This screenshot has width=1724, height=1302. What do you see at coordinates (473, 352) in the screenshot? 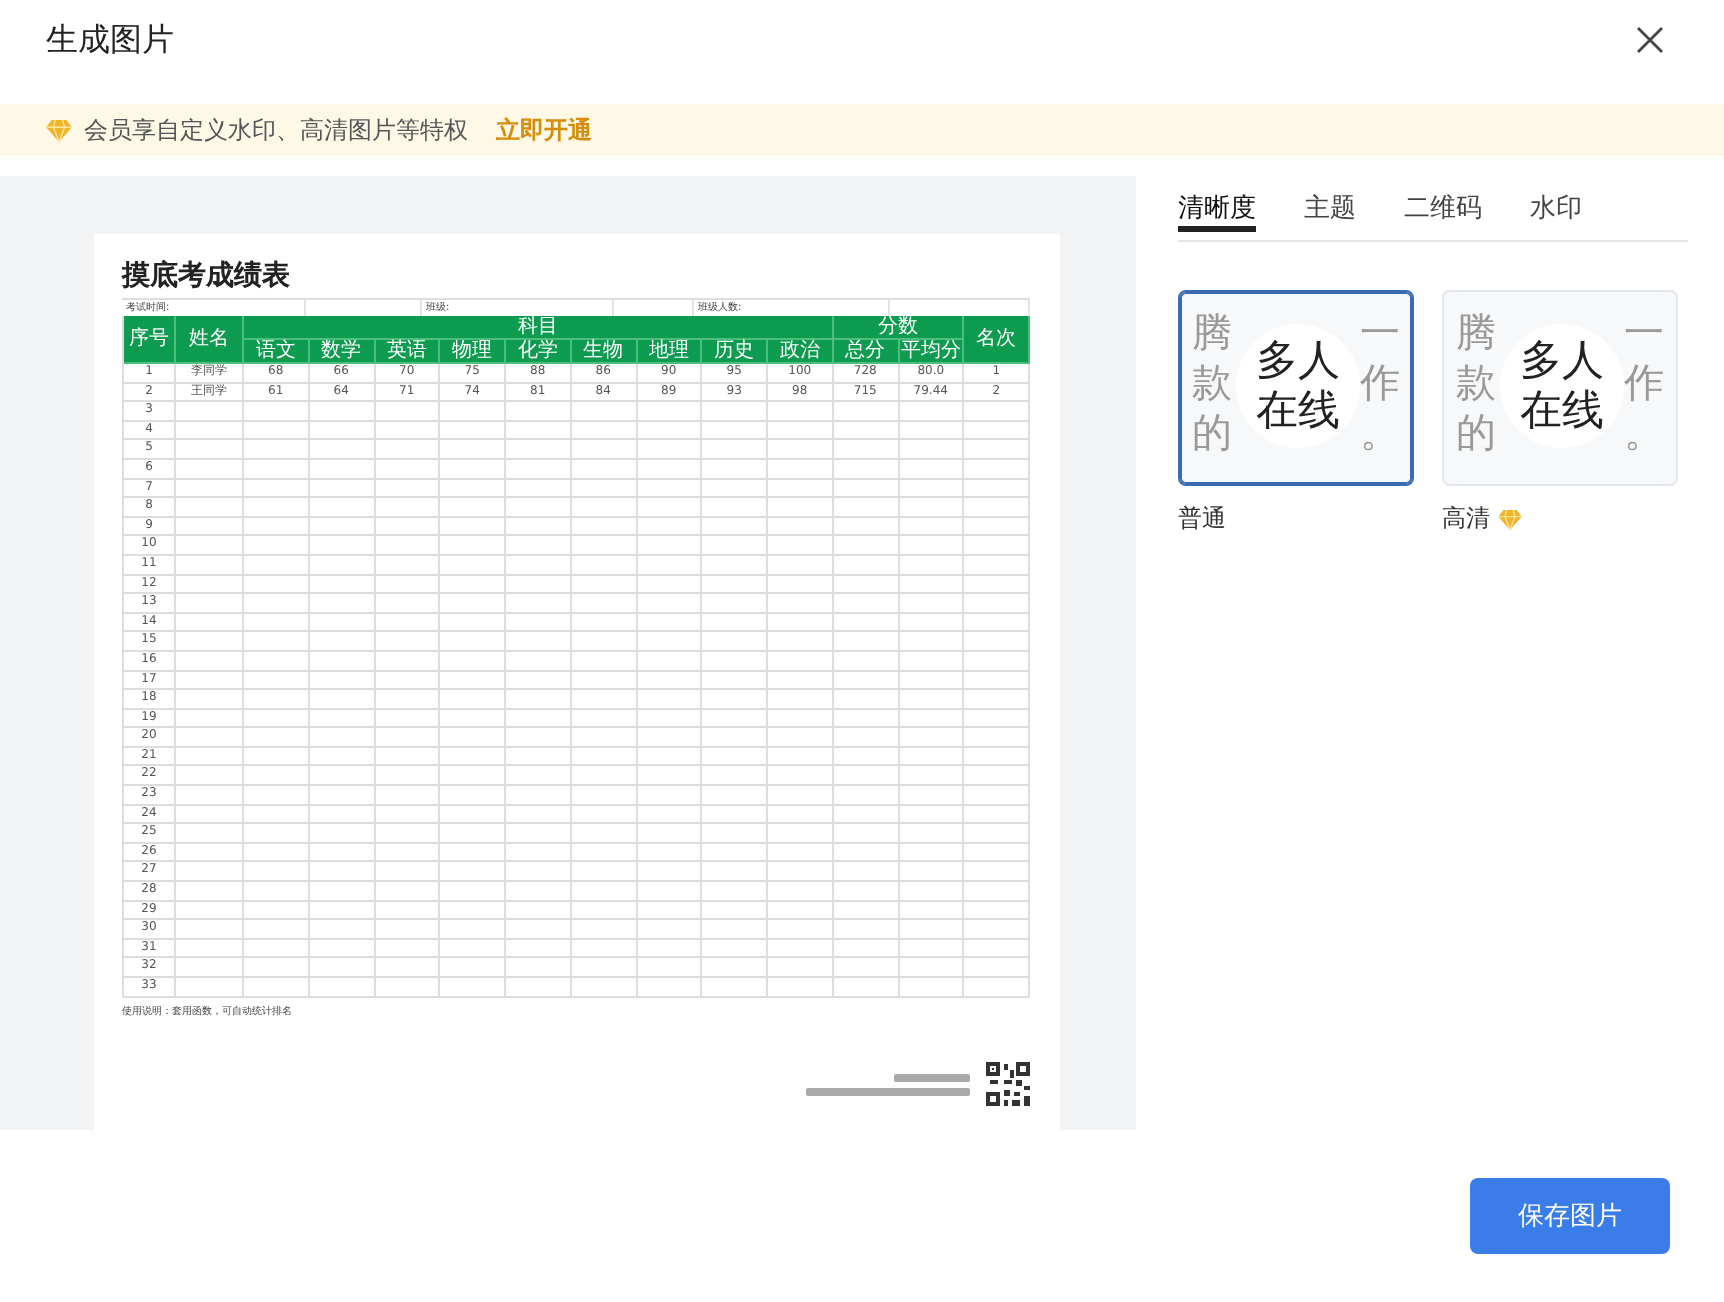
I see `header-cell: 物理` at bounding box center [473, 352].